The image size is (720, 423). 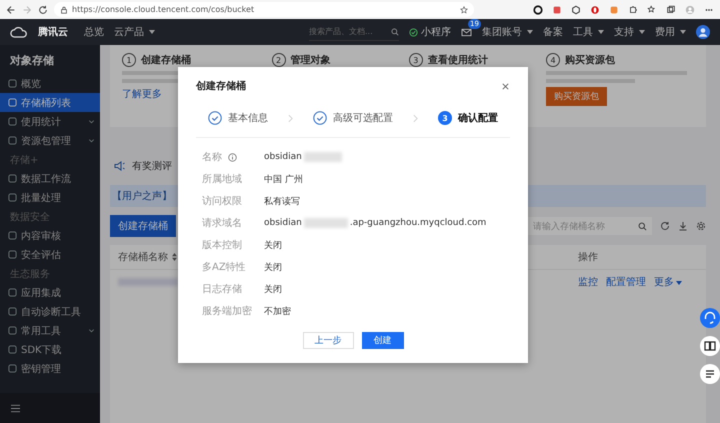 What do you see at coordinates (478, 118) in the screenshot?
I see `step-label: 确认配置` at bounding box center [478, 118].